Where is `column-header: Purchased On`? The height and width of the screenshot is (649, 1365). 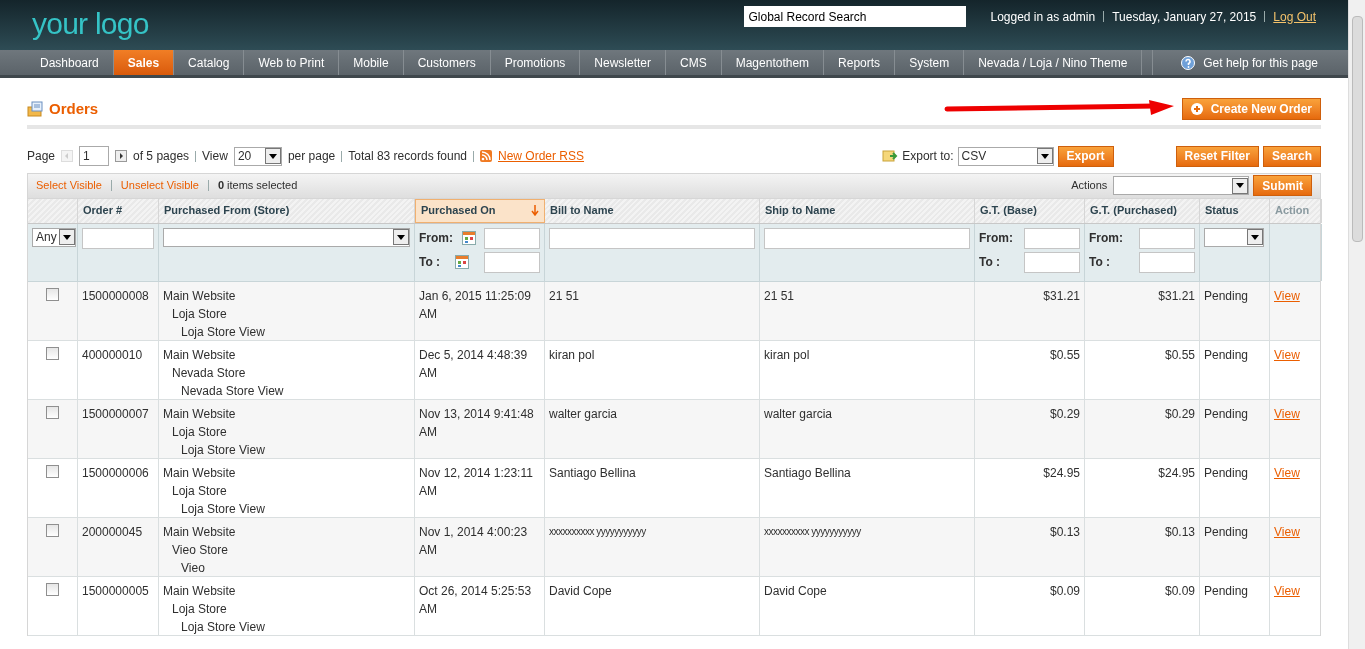 column-header: Purchased On is located at coordinates (480, 210).